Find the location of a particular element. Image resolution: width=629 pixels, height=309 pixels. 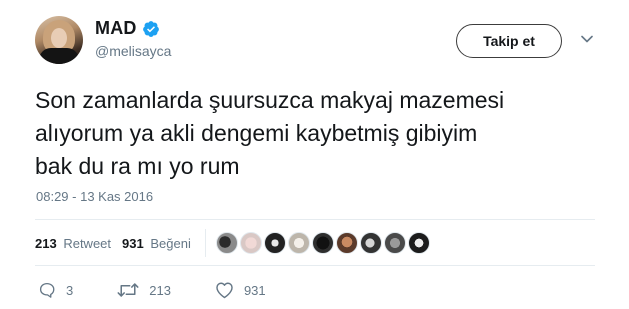

user-handle: @melisayca is located at coordinates (133, 51).